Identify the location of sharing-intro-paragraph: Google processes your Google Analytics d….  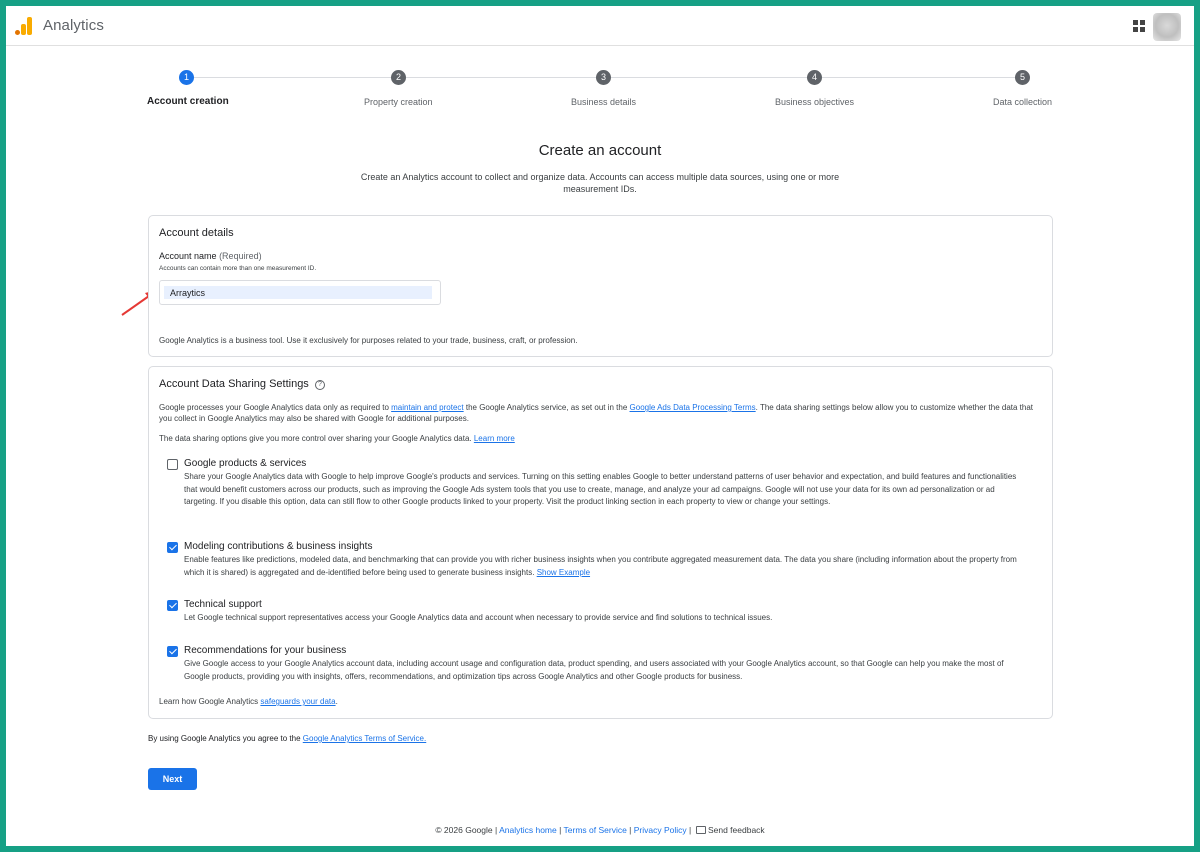
(596, 413).